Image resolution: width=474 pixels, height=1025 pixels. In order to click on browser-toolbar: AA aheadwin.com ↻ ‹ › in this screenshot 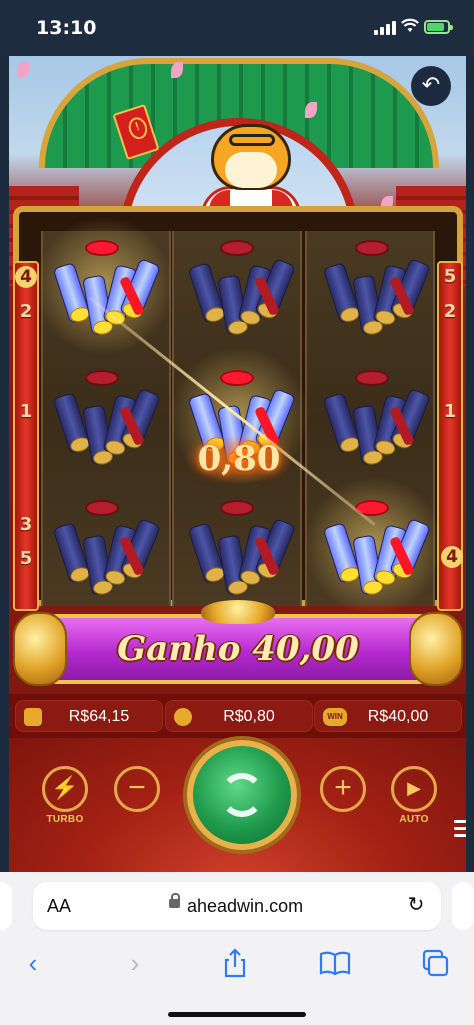, I will do `click(237, 948)`.